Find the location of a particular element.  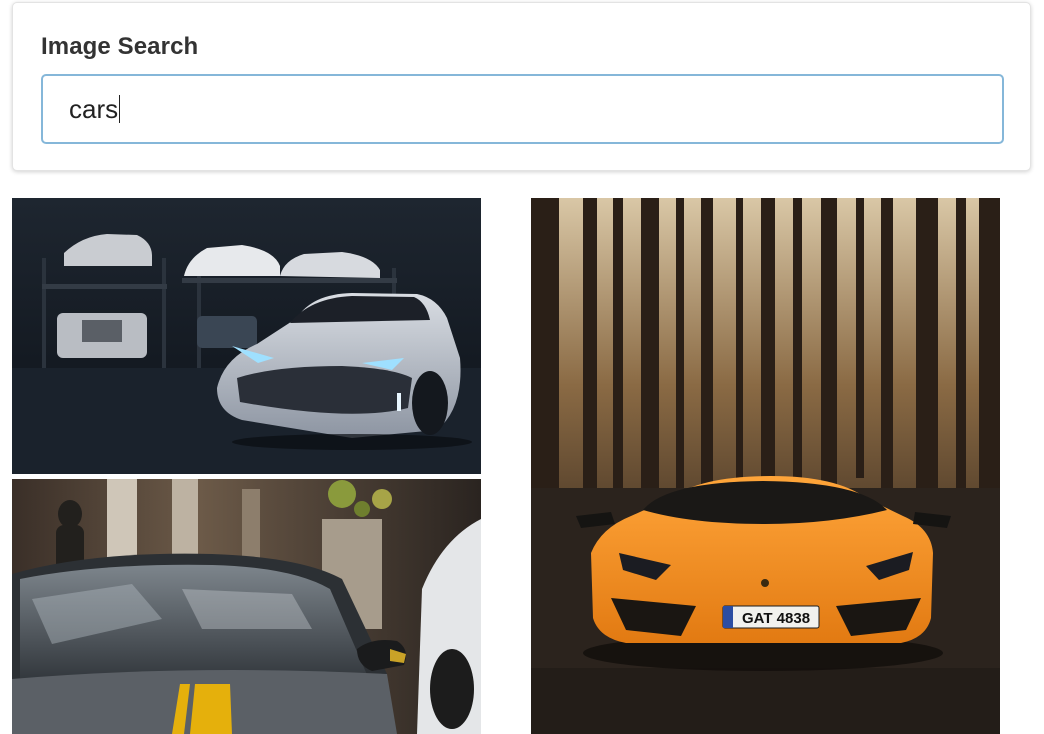

search-input-value: cars is located at coordinates (94, 108).